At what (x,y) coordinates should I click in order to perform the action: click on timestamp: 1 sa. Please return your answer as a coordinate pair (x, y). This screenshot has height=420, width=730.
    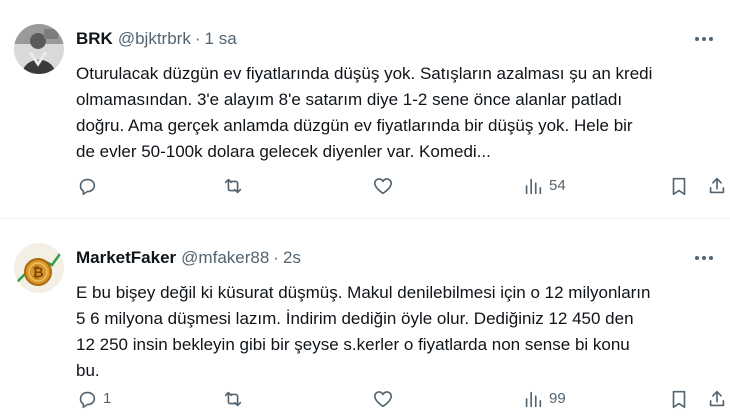
    Looking at the image, I should click on (221, 39).